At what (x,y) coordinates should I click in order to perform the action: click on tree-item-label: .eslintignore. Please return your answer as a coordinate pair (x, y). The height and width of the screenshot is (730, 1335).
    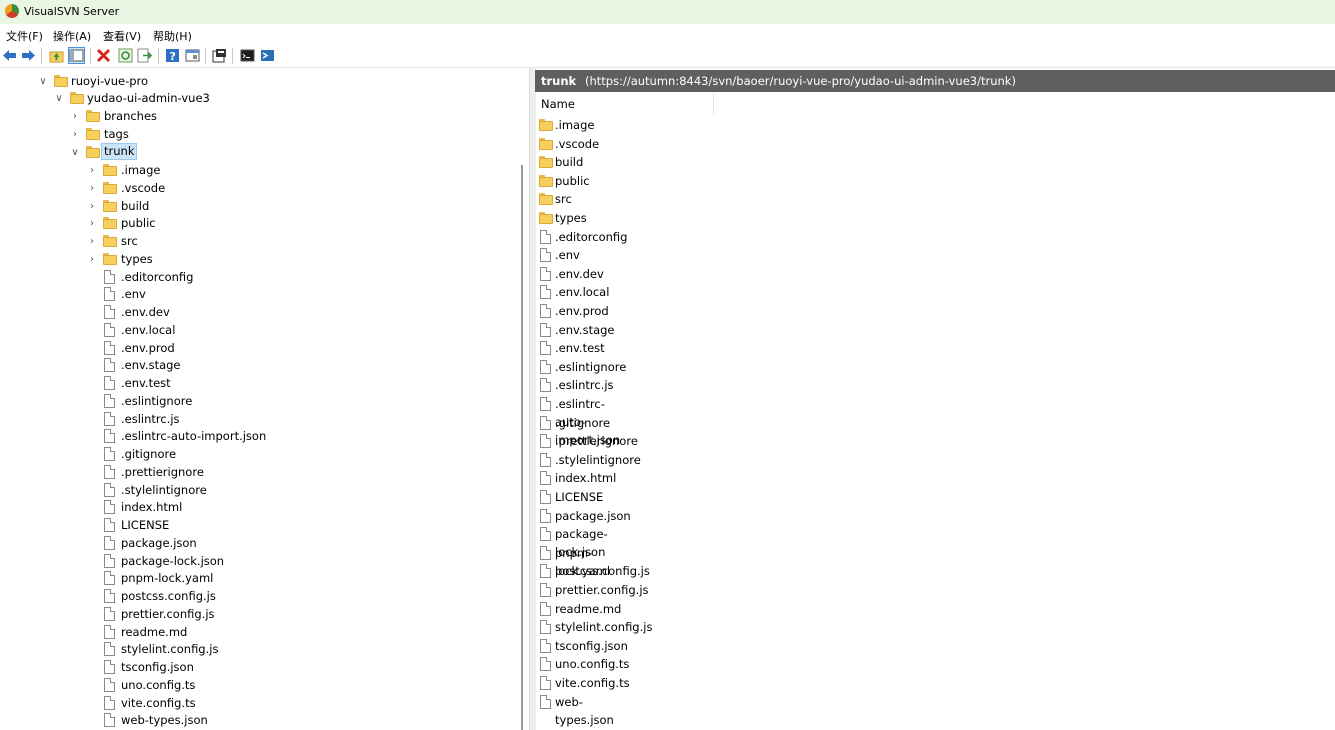
    Looking at the image, I should click on (157, 400).